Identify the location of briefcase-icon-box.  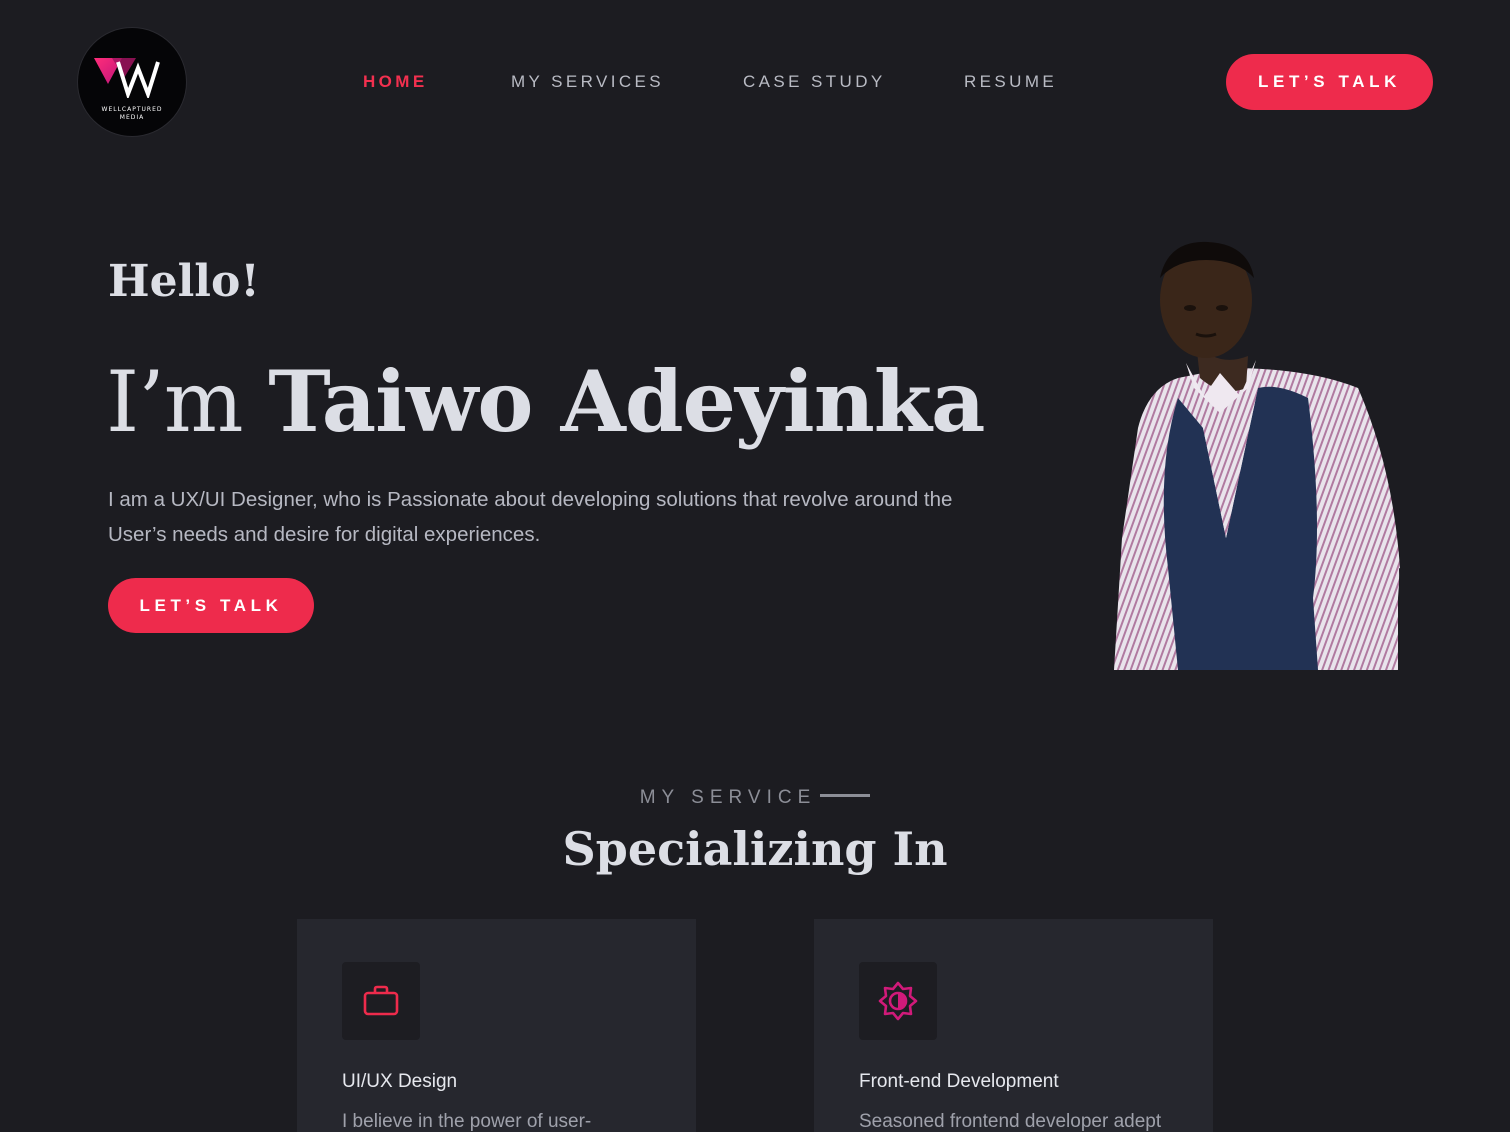
(381, 1001).